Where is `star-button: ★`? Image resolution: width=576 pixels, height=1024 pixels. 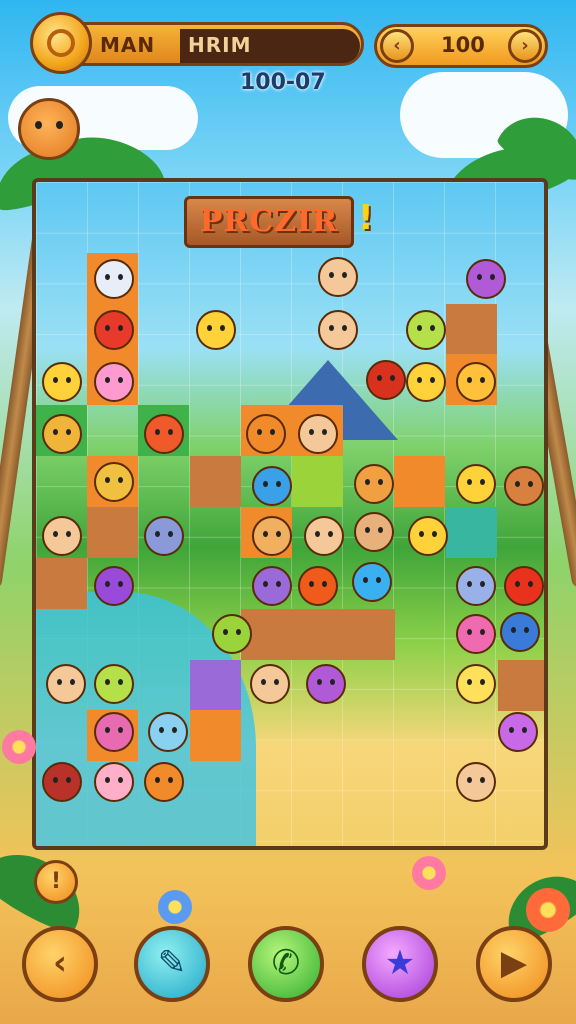 star-button: ★ is located at coordinates (400, 964).